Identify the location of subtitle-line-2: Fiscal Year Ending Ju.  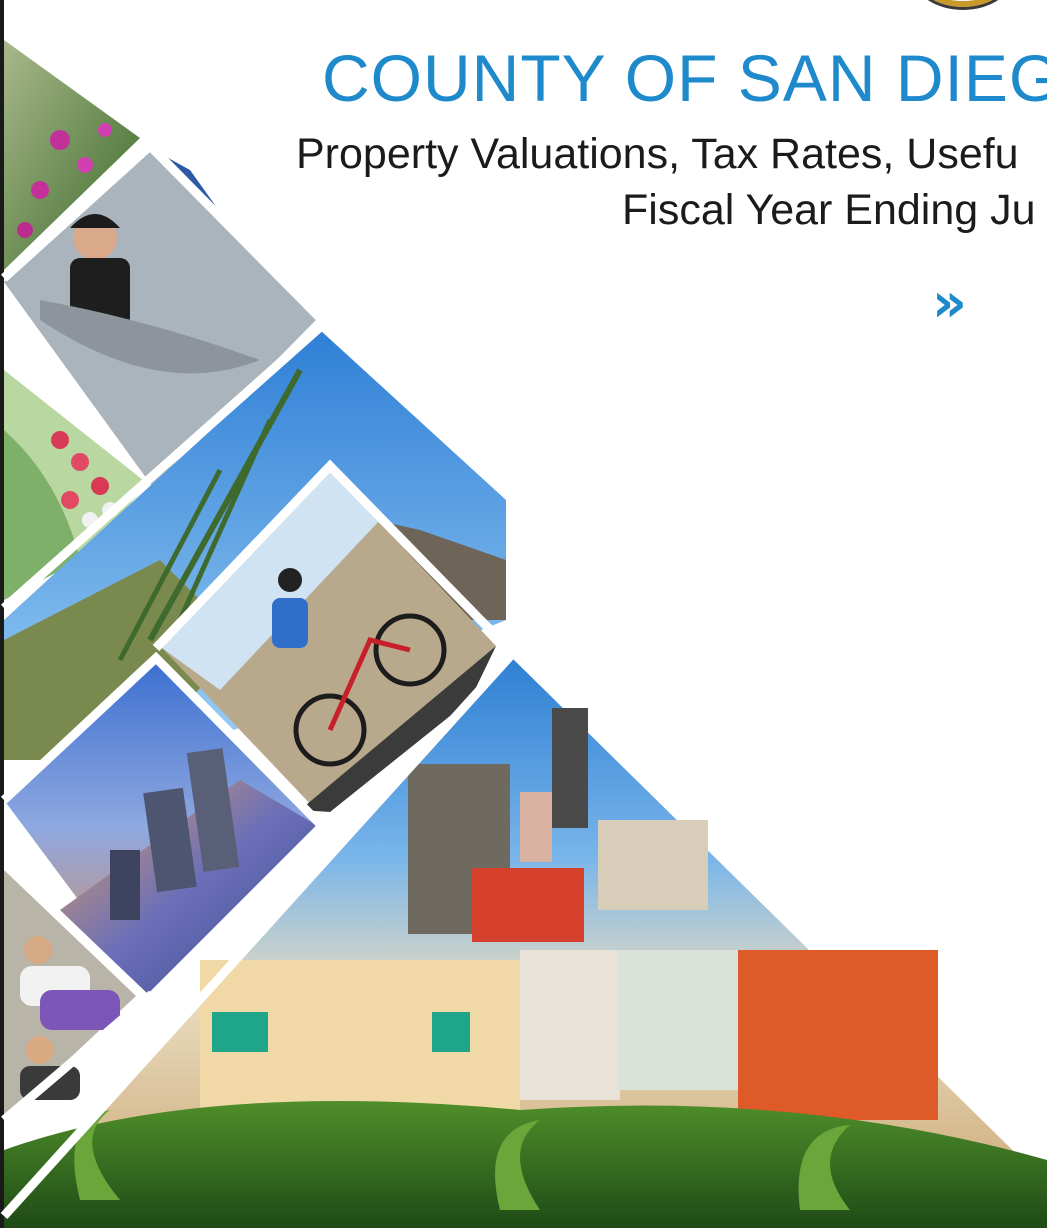
(829, 210).